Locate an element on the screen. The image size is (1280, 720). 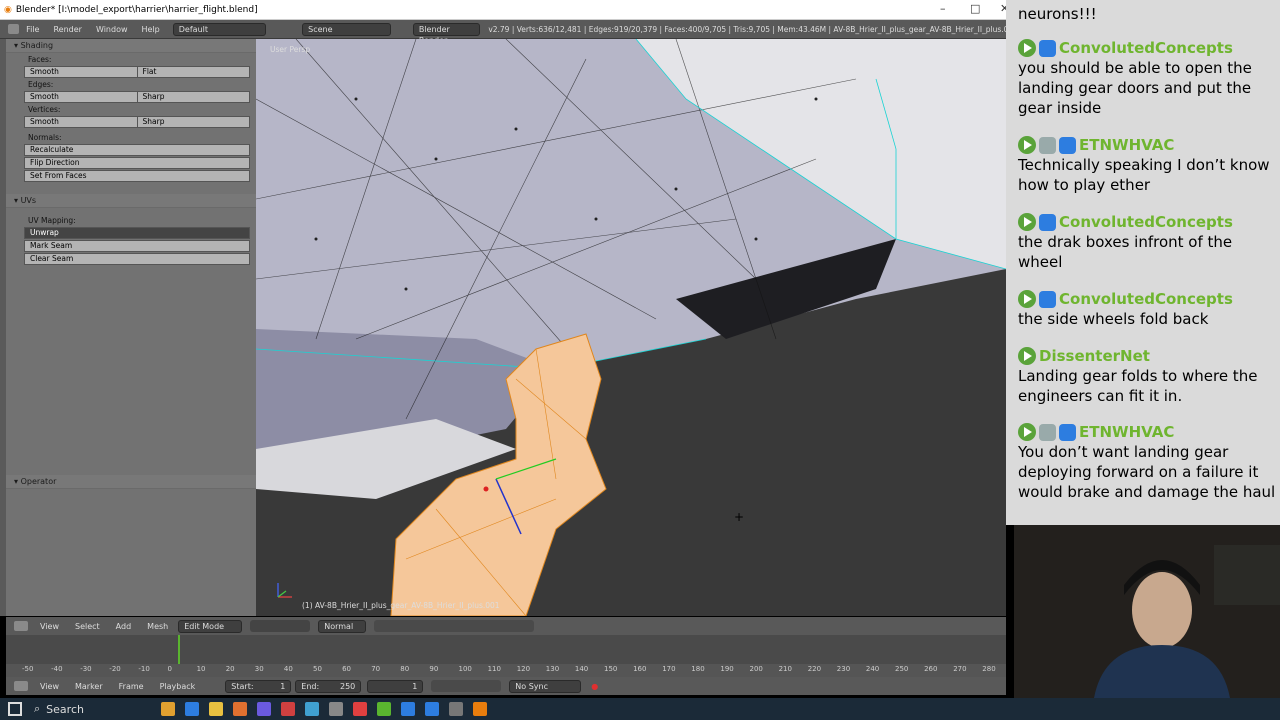
current-frame-field: 1 is located at coordinates (395, 686).